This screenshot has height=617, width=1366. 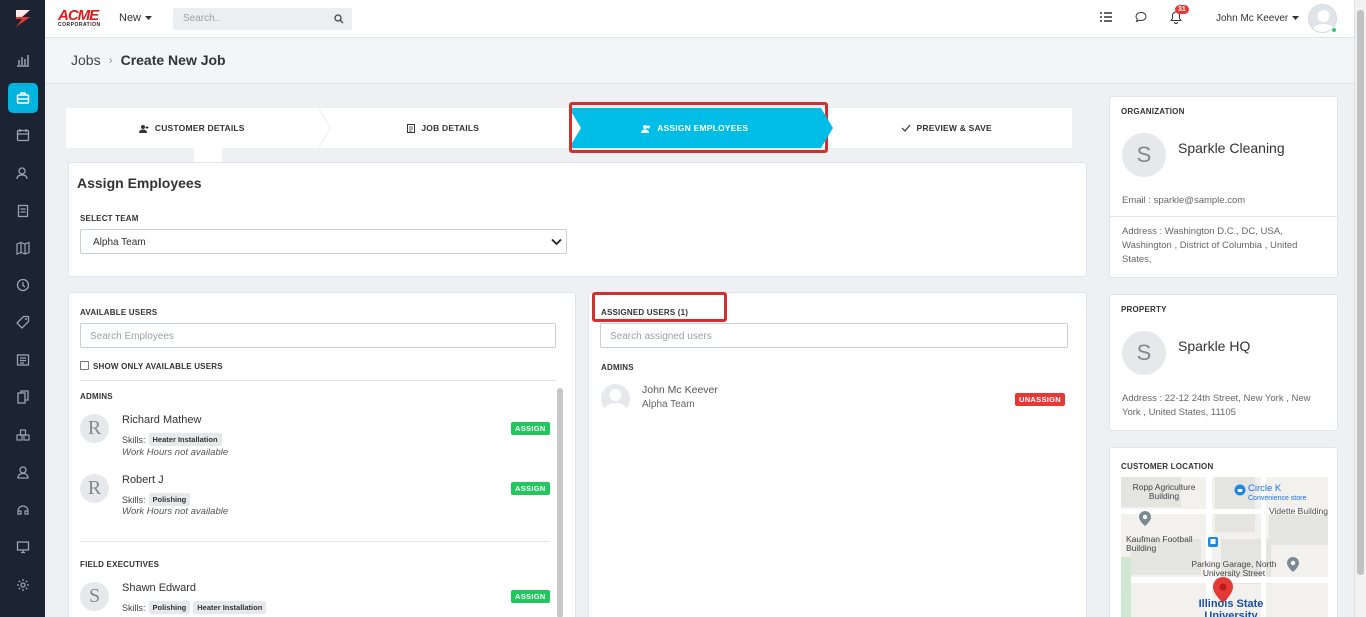 What do you see at coordinates (1145, 518) in the screenshot?
I see `location-pin-icon` at bounding box center [1145, 518].